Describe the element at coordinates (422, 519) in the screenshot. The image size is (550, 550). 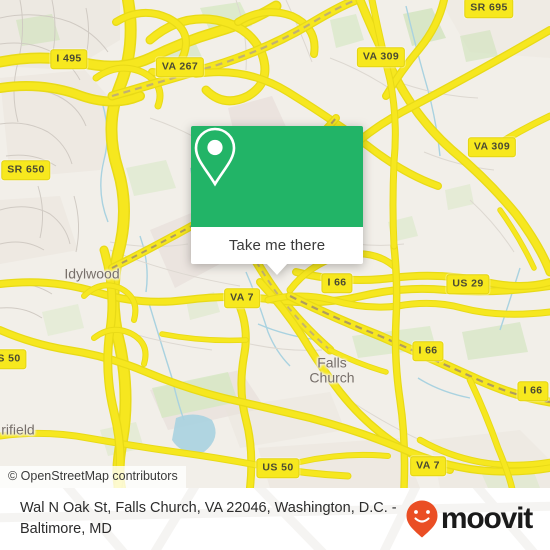
I see `moovit-pin-icon` at that location.